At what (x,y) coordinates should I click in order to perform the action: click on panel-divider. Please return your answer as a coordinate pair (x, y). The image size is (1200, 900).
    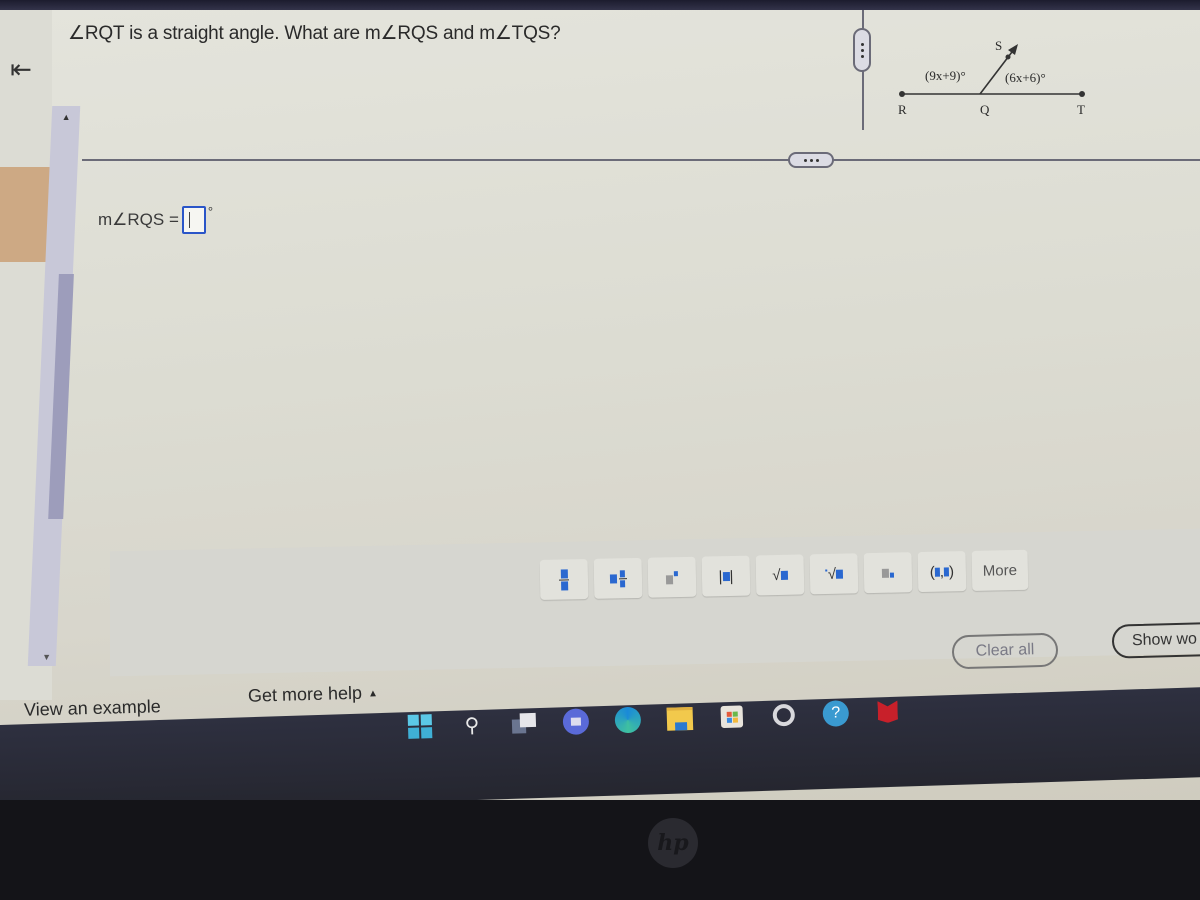
    Looking at the image, I should click on (641, 160).